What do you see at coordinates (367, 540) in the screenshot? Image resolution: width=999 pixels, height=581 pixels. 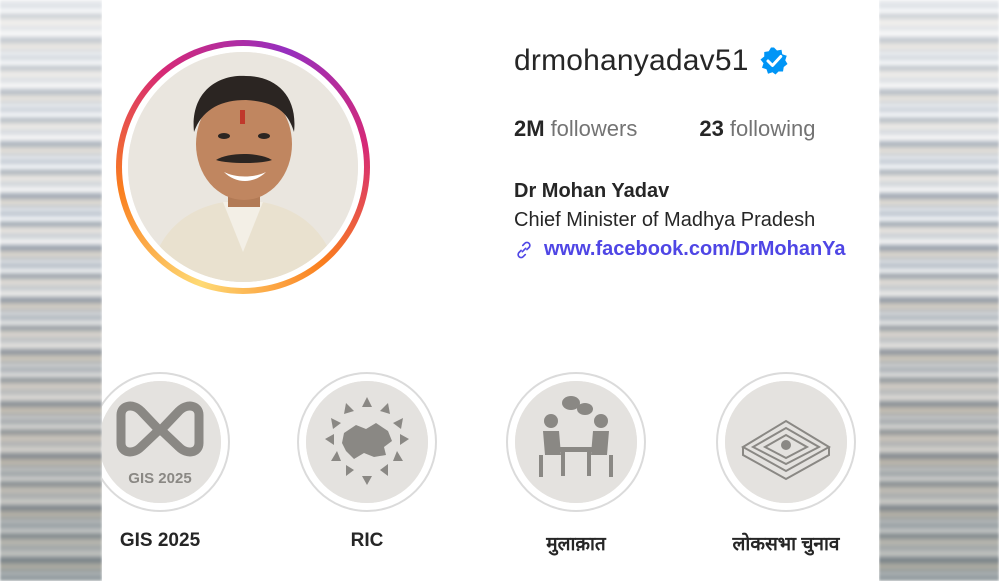 I see `highlight-label: RIC` at bounding box center [367, 540].